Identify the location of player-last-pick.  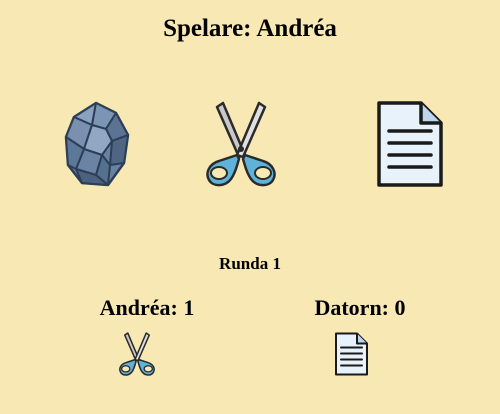
(137, 354).